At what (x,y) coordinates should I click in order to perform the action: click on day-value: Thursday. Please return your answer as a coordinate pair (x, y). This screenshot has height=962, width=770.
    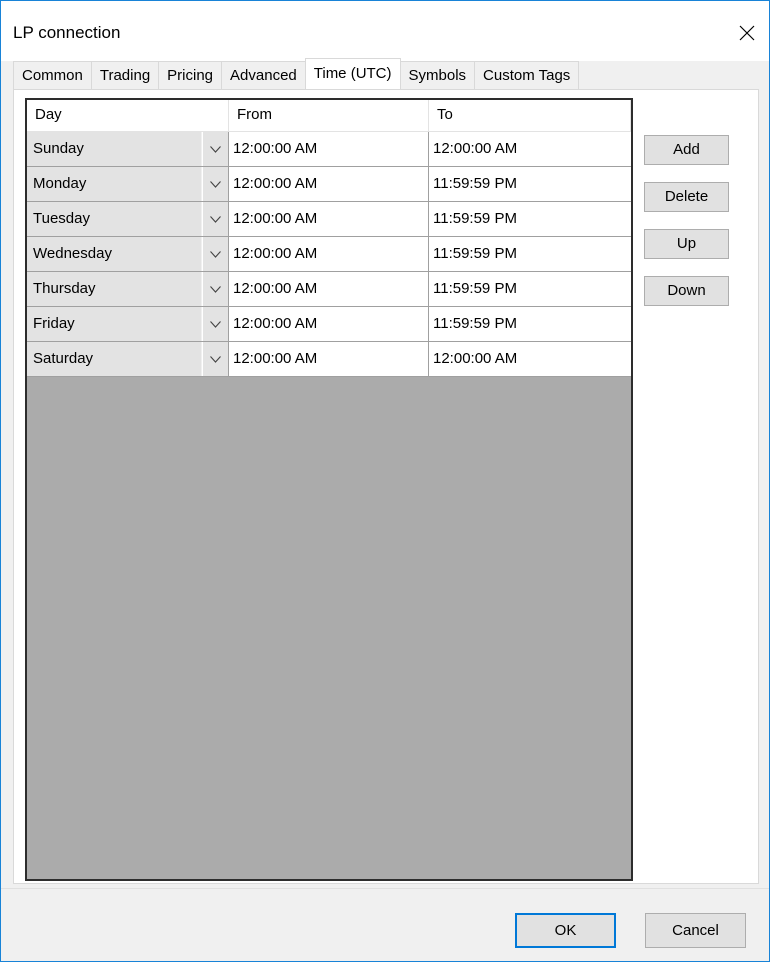
    Looking at the image, I should click on (114, 289).